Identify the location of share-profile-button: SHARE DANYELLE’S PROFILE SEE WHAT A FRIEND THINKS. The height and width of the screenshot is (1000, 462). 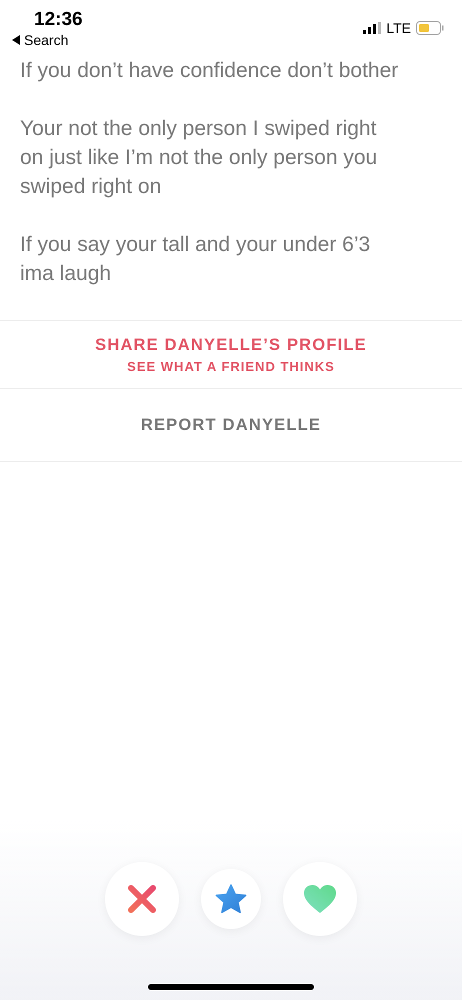
(231, 354).